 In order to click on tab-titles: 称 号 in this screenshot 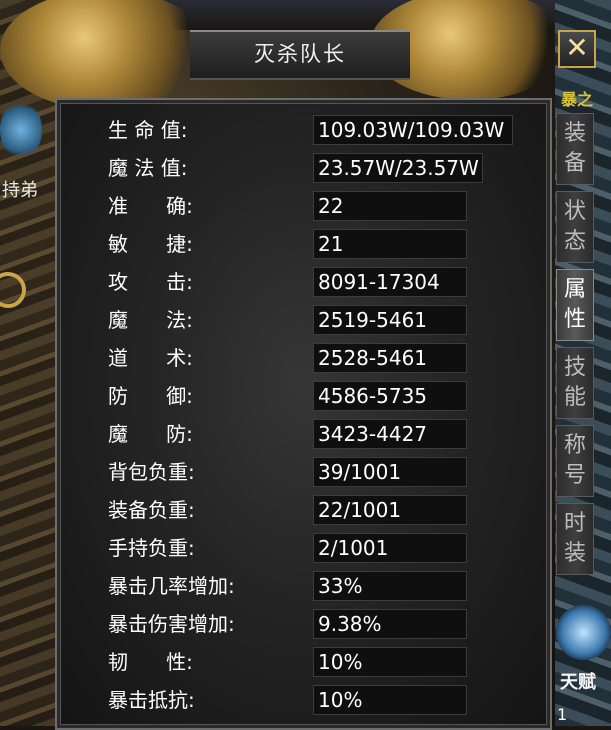, I will do `click(575, 461)`.